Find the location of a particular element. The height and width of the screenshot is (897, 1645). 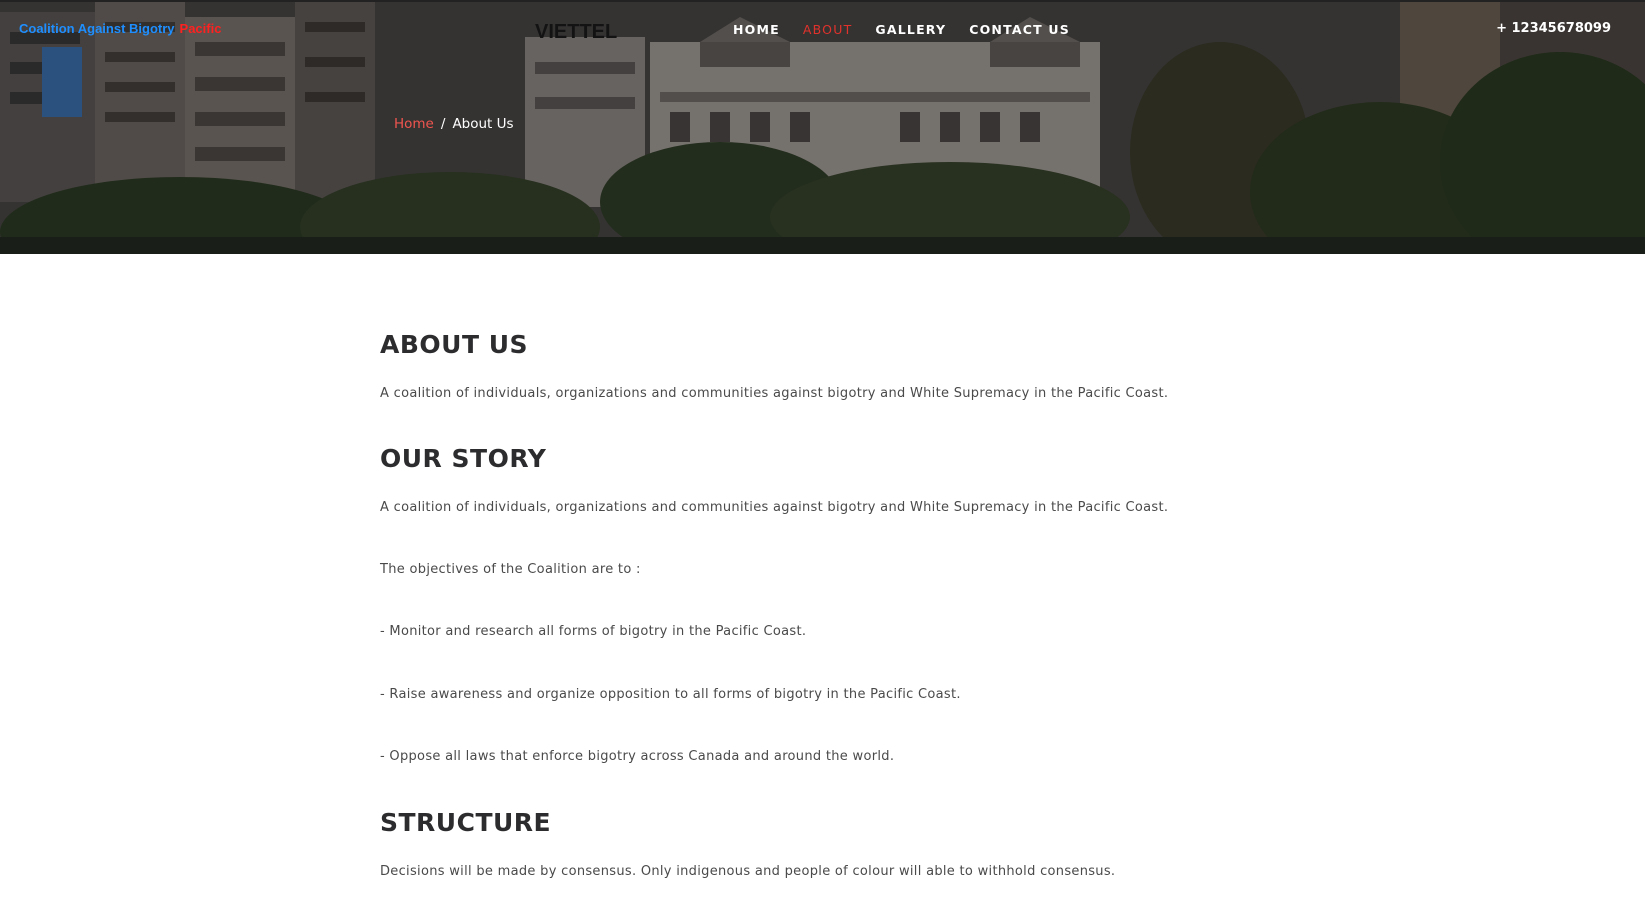

main-nav: HOME ABOUT GALLERY CONTACT US is located at coordinates (901, 29).